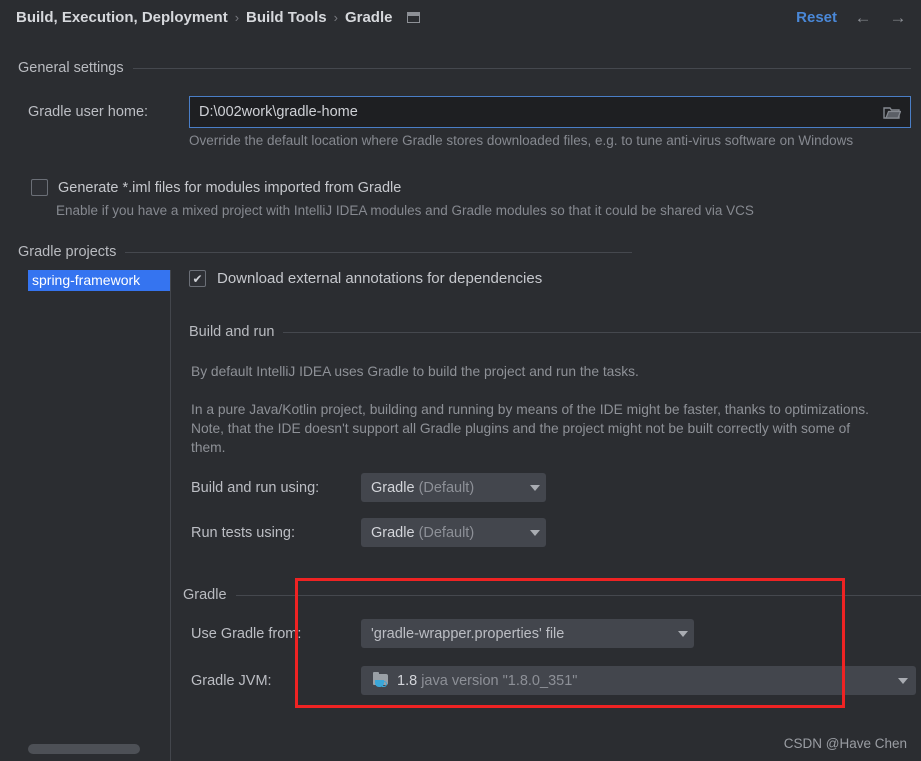  Describe the element at coordinates (369, 17) in the screenshot. I see `breadcrumb-item-gradle: Gradle` at that location.